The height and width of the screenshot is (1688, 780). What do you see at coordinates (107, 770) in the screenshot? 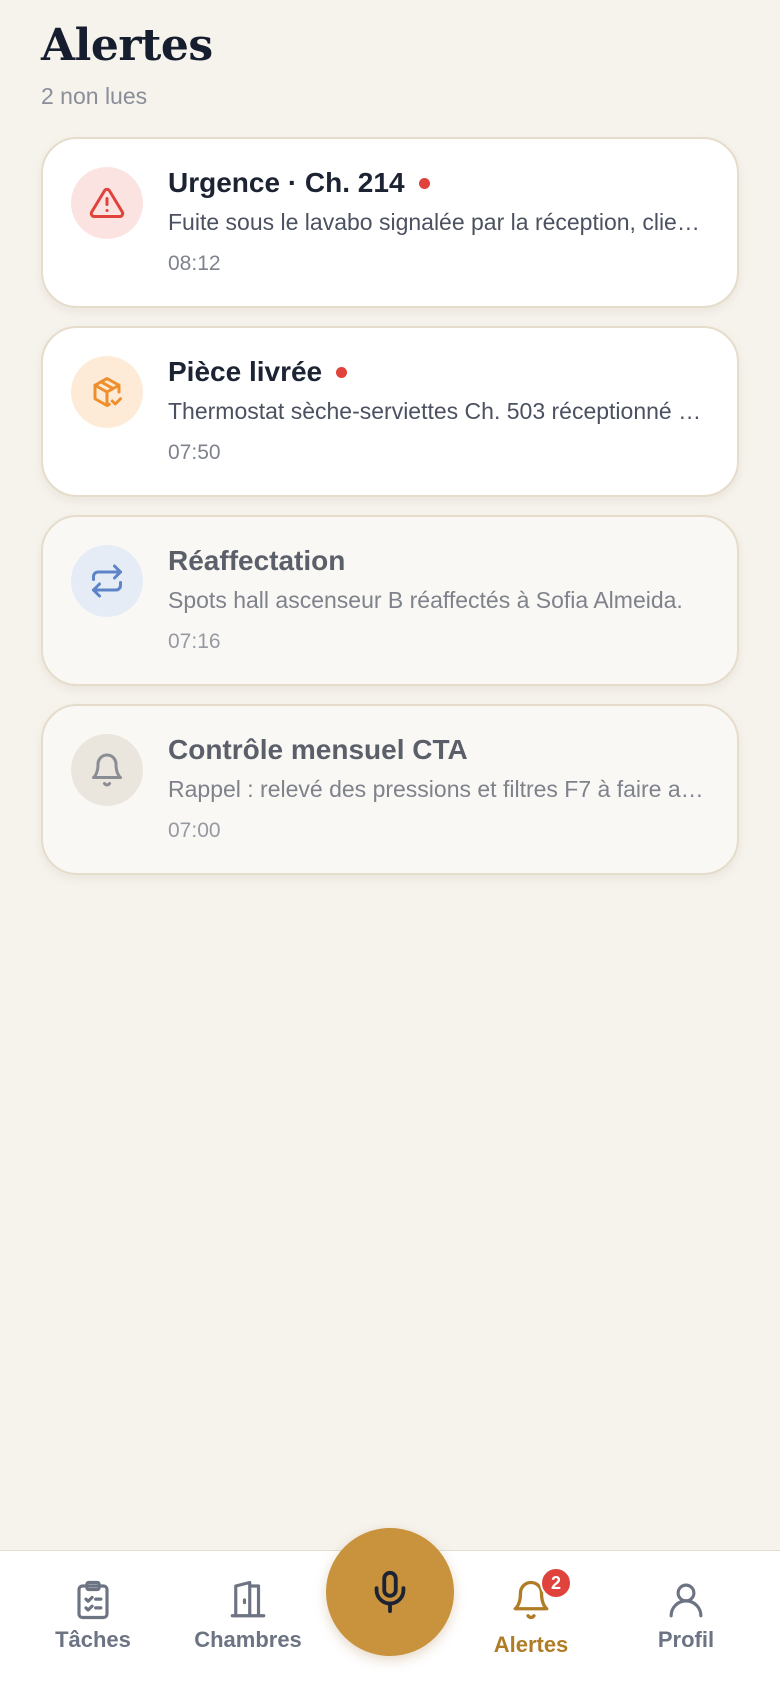
I see `bell-icon` at bounding box center [107, 770].